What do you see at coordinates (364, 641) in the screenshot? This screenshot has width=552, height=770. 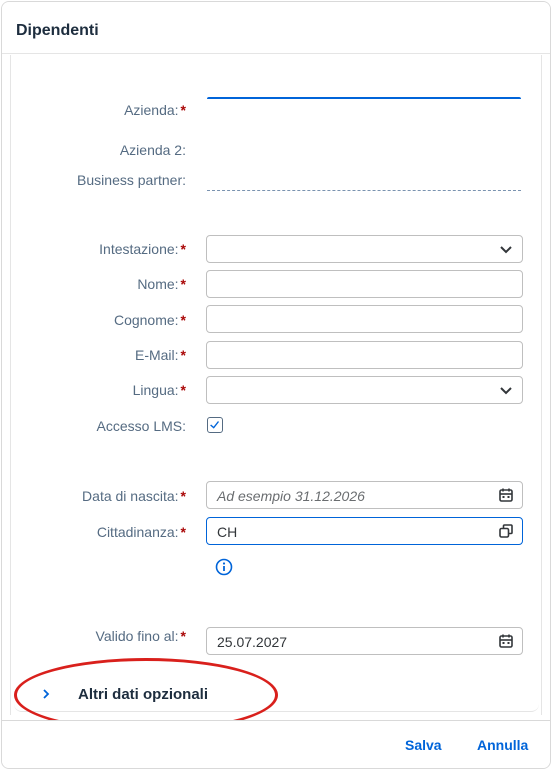 I see `valido-fino-input: 25.07.2027` at bounding box center [364, 641].